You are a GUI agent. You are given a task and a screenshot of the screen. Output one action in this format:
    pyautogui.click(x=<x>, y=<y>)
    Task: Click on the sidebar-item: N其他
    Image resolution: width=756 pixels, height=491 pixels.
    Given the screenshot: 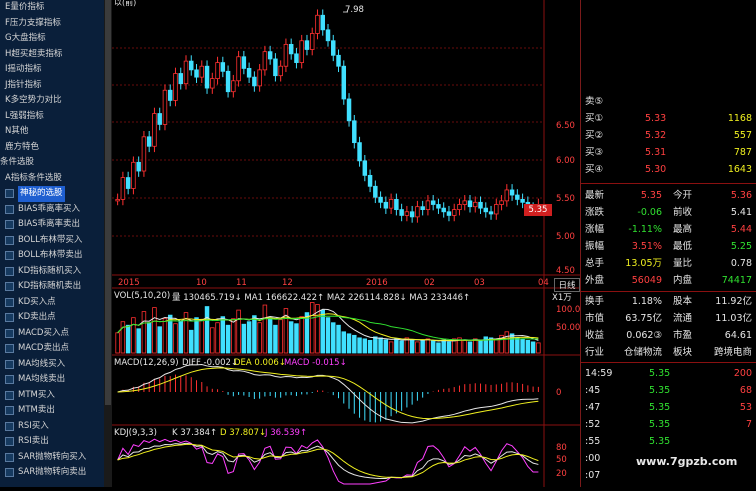 What is the action you would take?
    pyautogui.click(x=55, y=132)
    